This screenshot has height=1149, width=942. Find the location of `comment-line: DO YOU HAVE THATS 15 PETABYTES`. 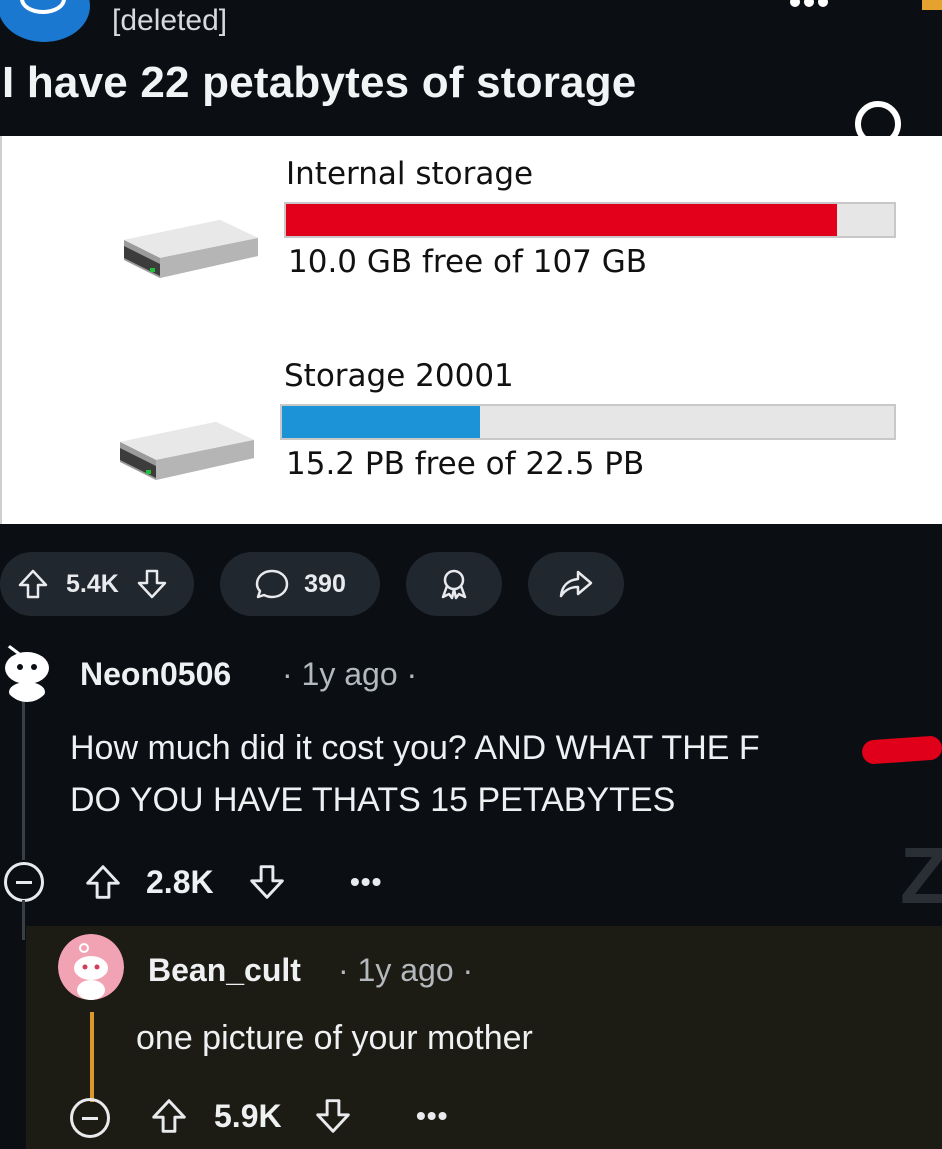

comment-line: DO YOU HAVE THATS 15 PETABYTES is located at coordinates (373, 800).